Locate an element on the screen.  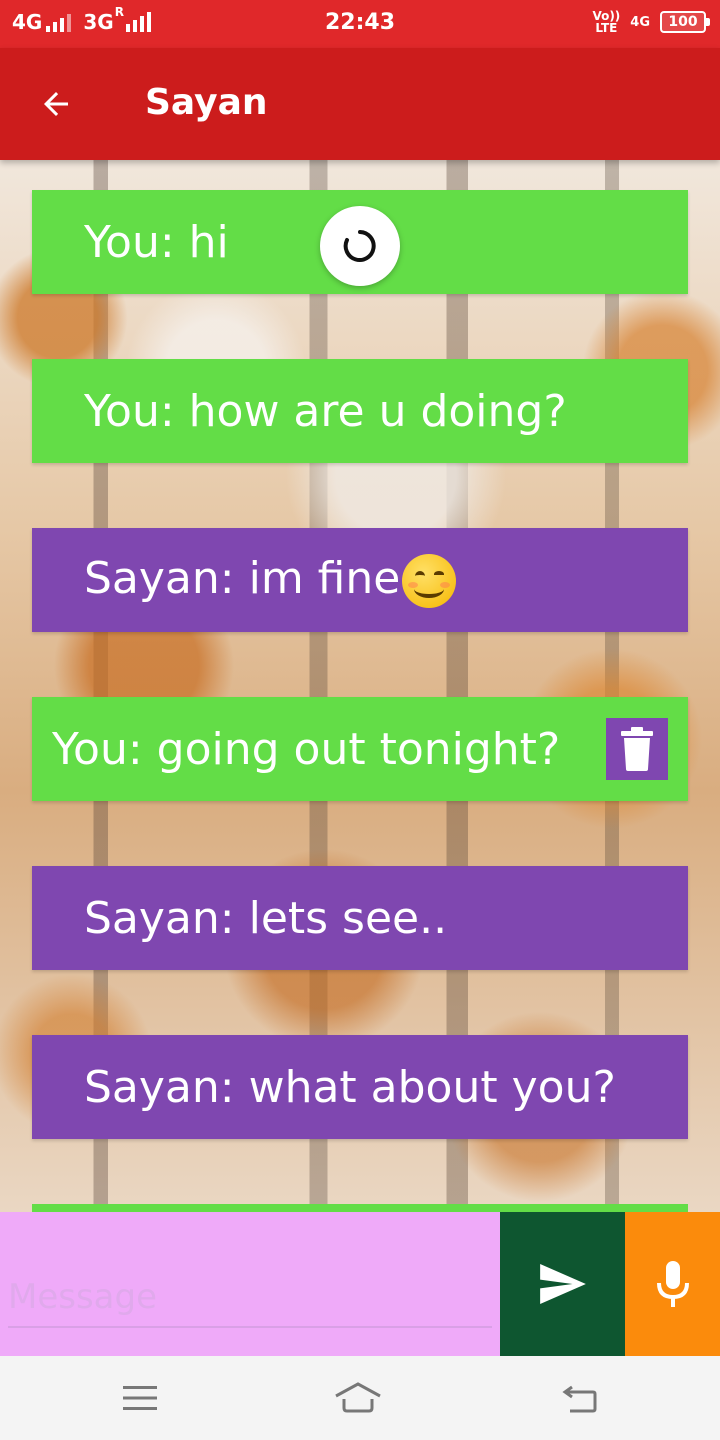
message-bubble-incoming: Sayan: what about you? is located at coordinates (360, 1087).